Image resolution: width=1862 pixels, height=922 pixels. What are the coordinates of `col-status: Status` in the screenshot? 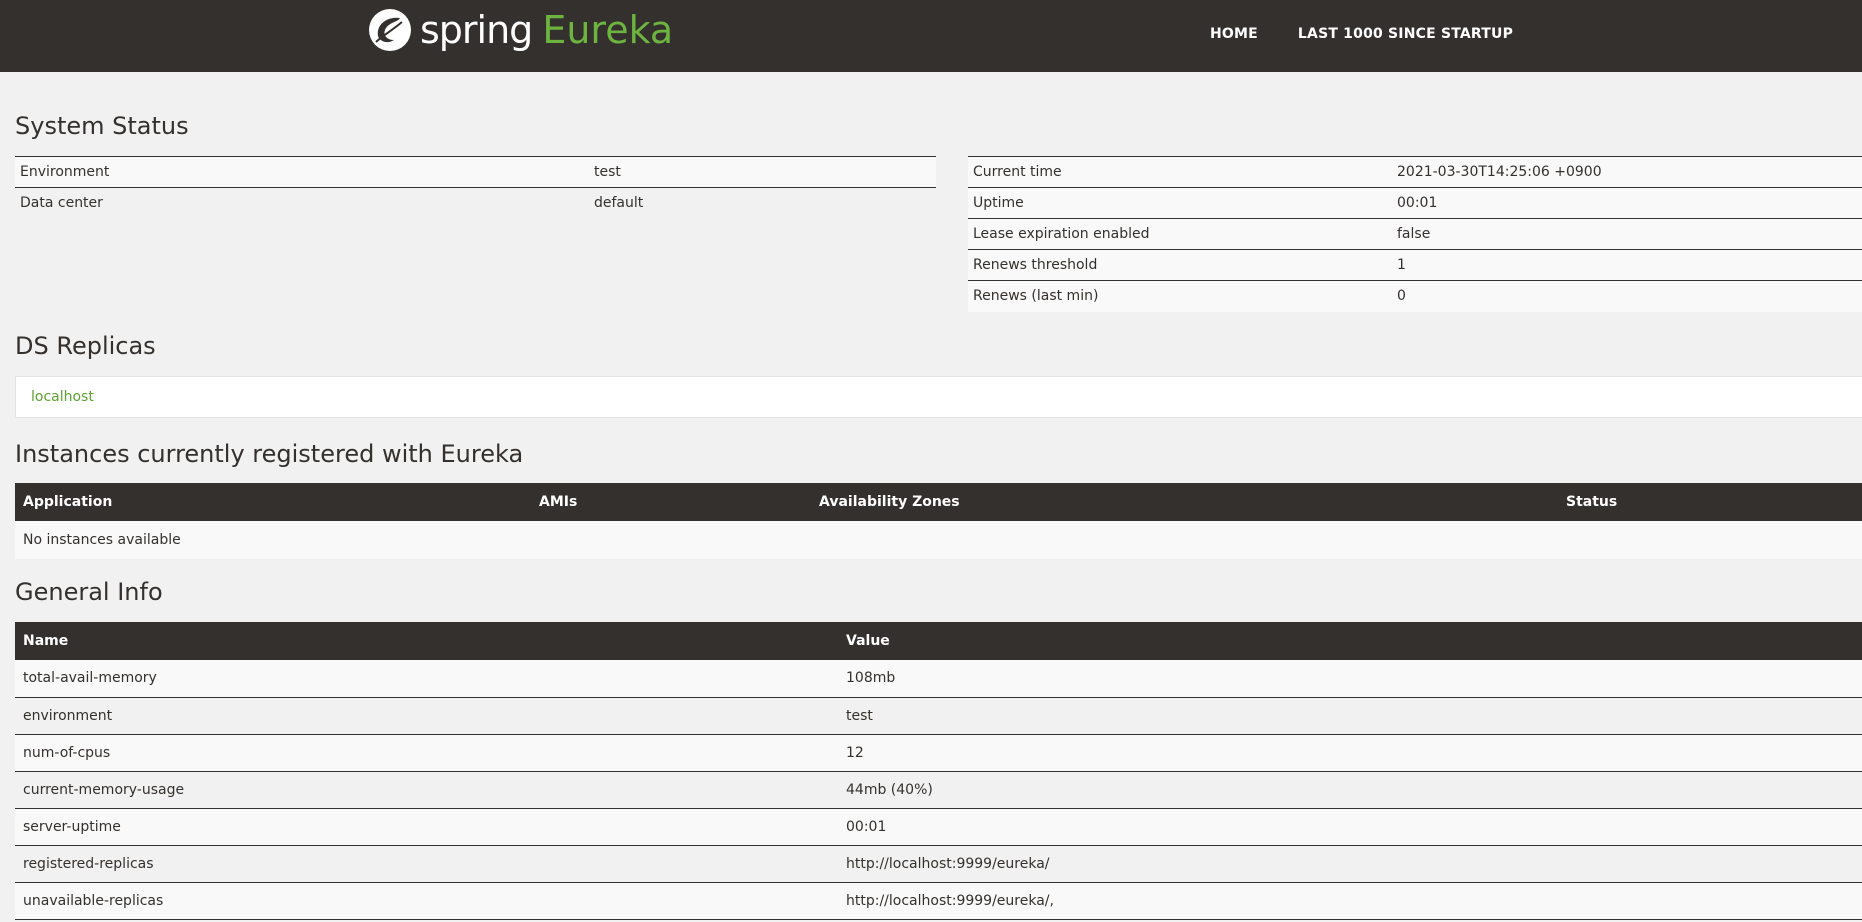 It's located at (1710, 502).